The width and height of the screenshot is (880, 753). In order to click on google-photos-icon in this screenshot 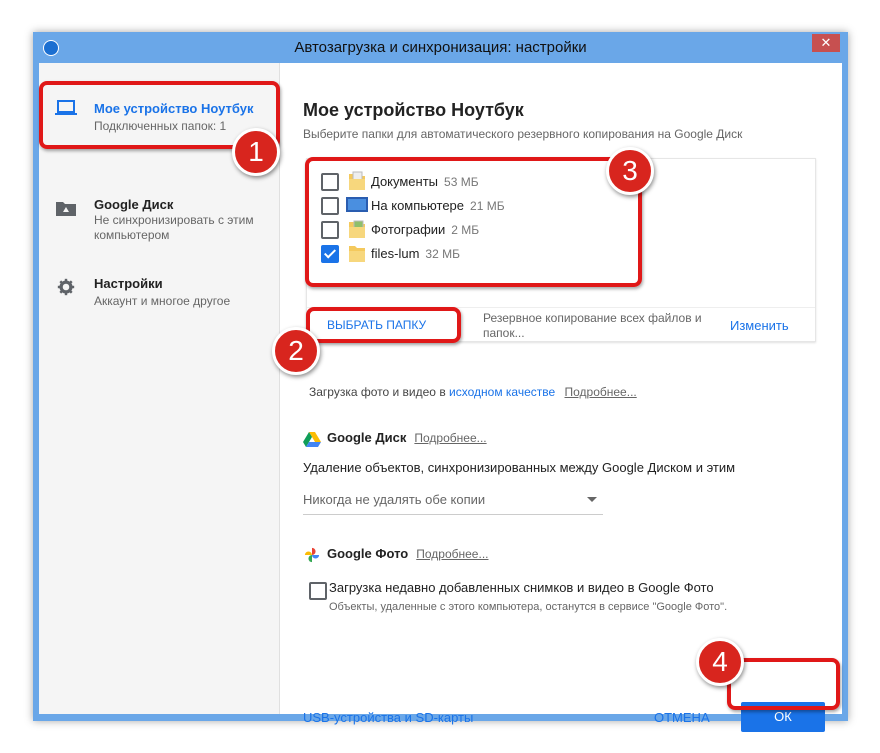, I will do `click(312, 554)`.